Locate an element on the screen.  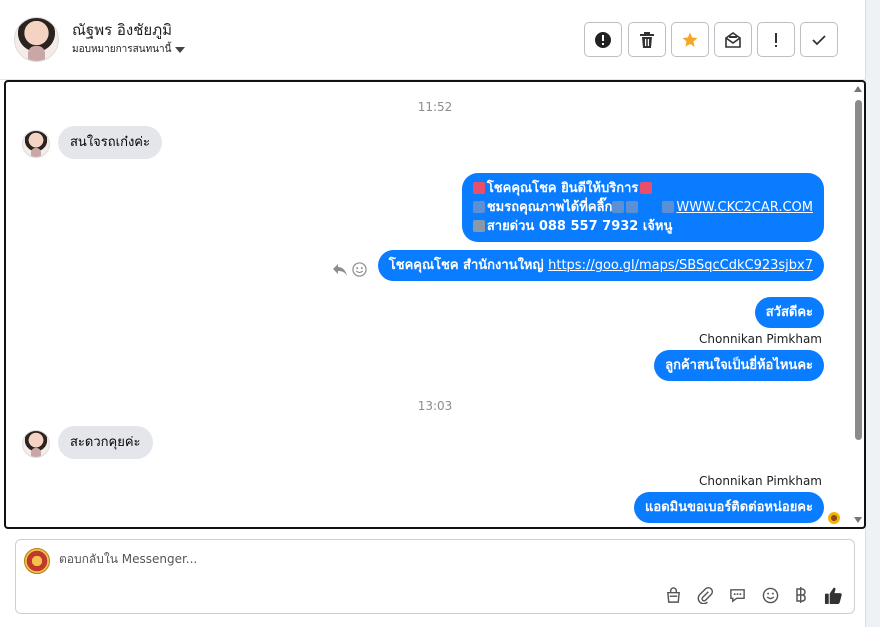
conversation-header: ณัฐพร อิงชัยภูมิ มอบหมายการสนทนานี้ is located at coordinates (433, 40).